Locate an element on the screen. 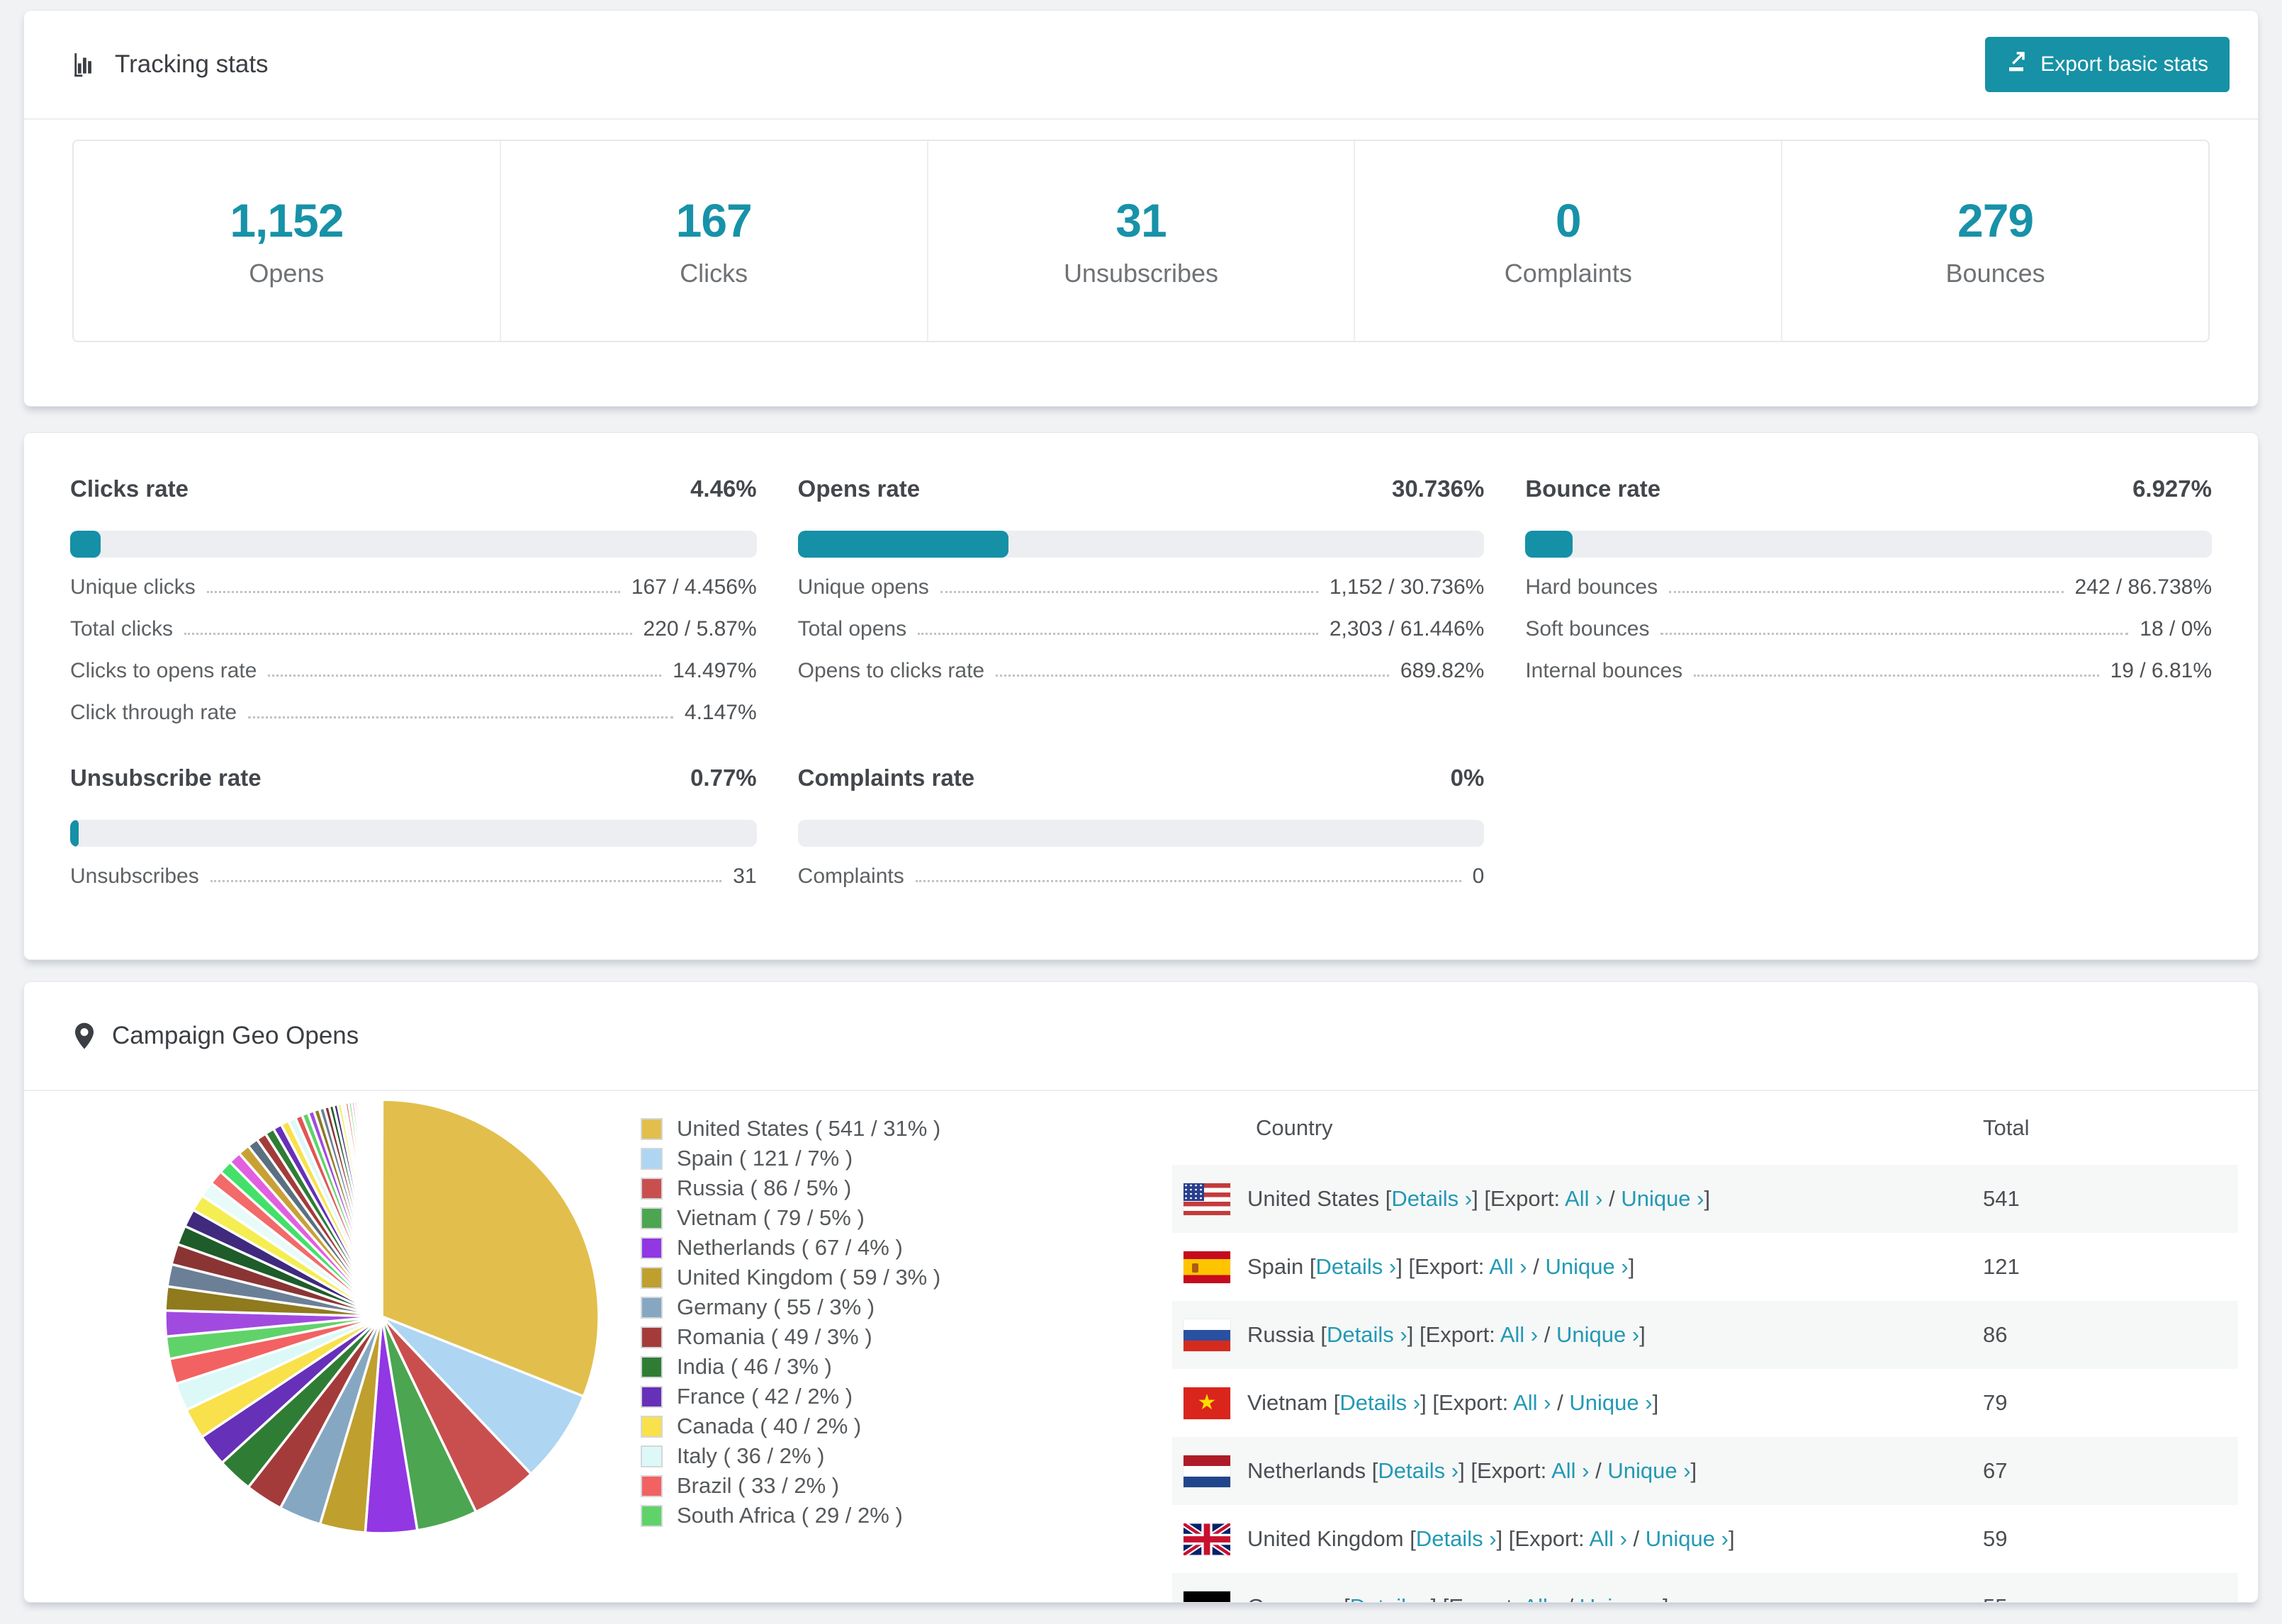  rate-stat-row: Click through rate 4.147% is located at coordinates (414, 712).